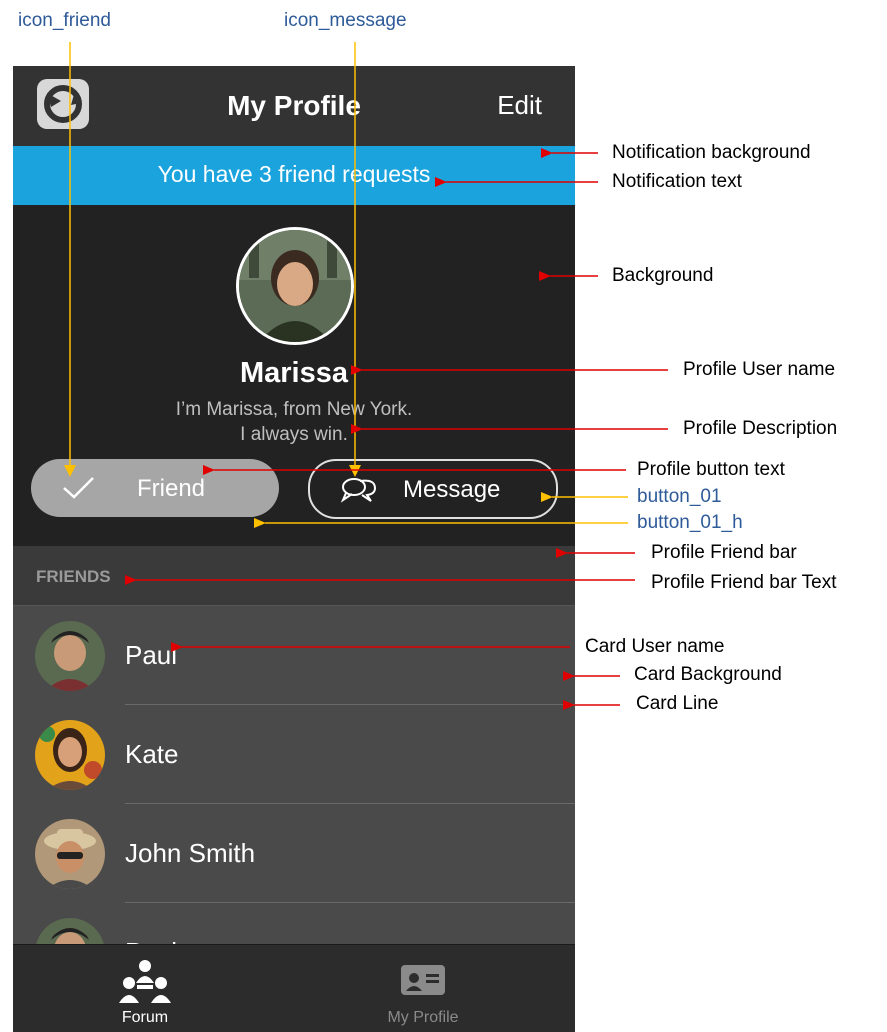  What do you see at coordinates (293, 373) in the screenshot?
I see `profile-user-name: Marissa` at bounding box center [293, 373].